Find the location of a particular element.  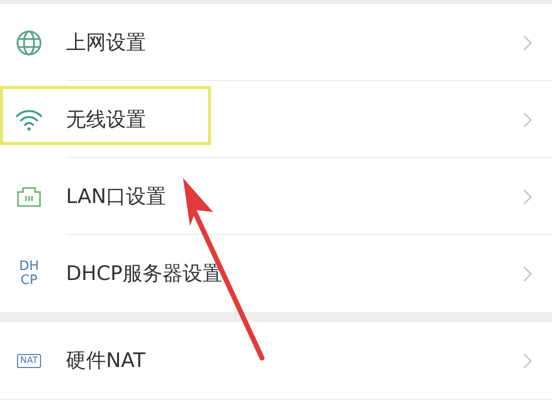

globe-icon is located at coordinates (29, 43).